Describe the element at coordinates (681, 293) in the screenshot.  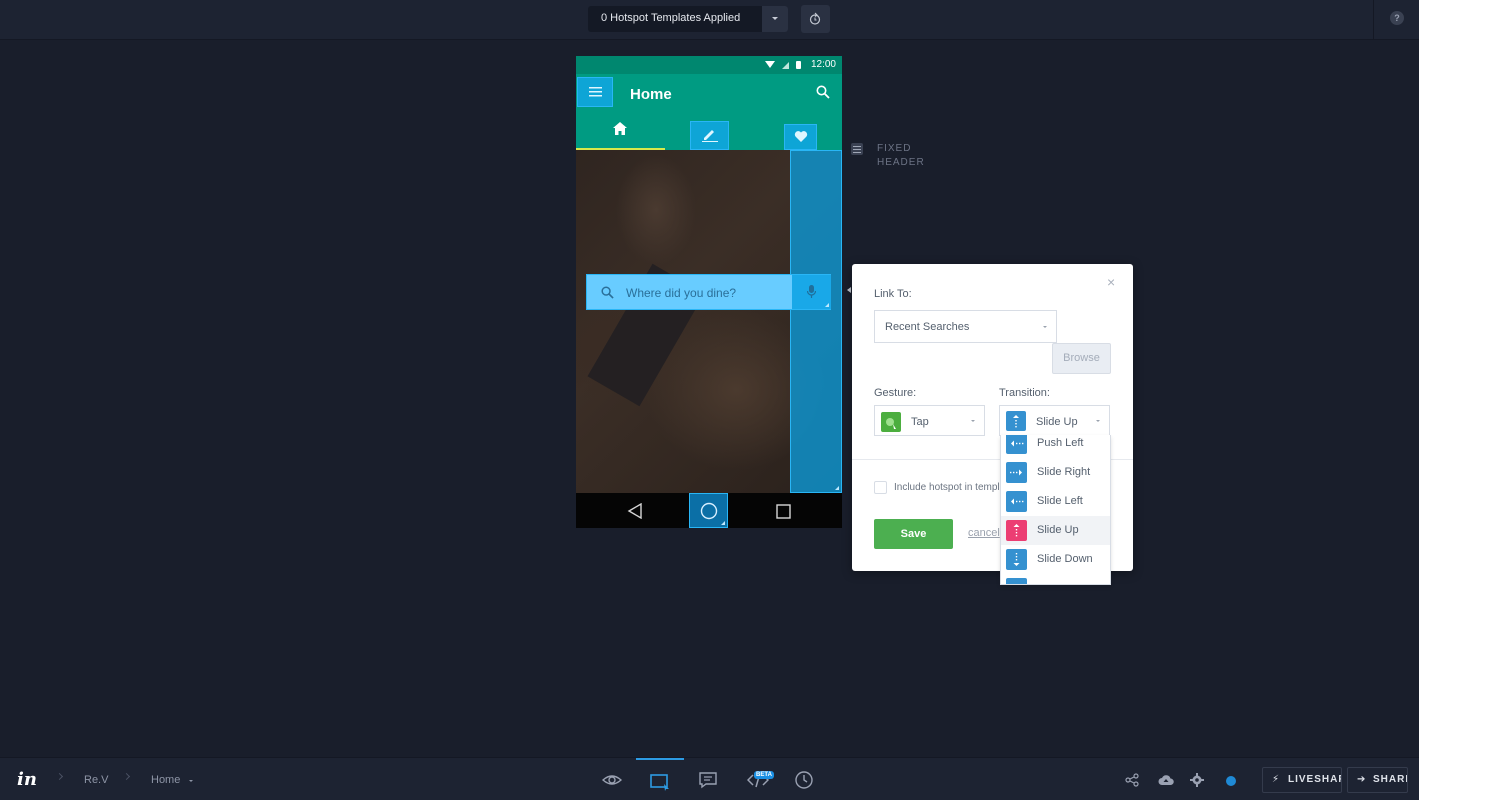
I see `search-placeholder: Where did you dine?` at that location.